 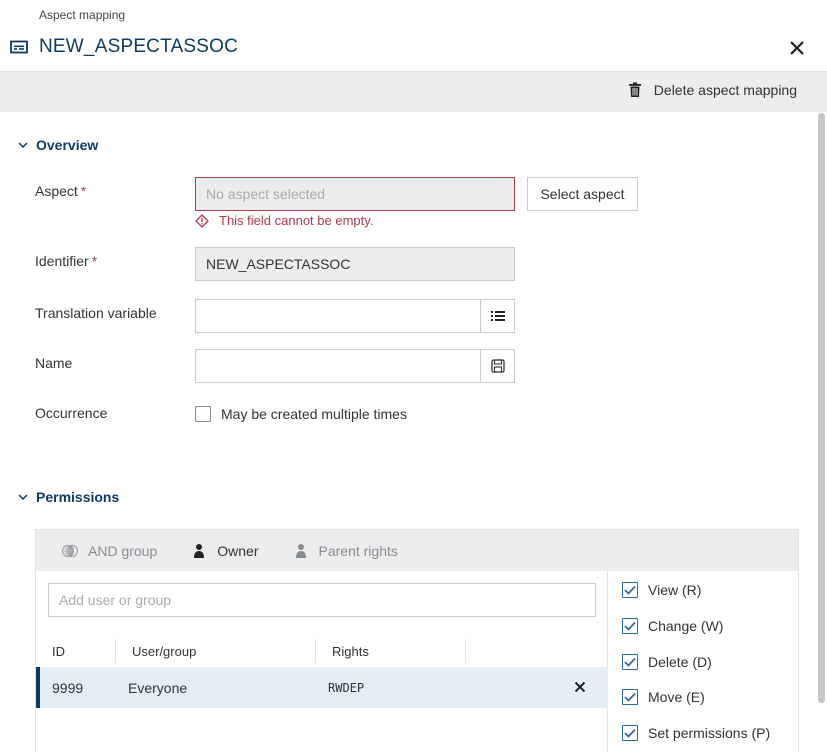 I want to click on aspect-label: Aspect *, so click(x=60, y=191).